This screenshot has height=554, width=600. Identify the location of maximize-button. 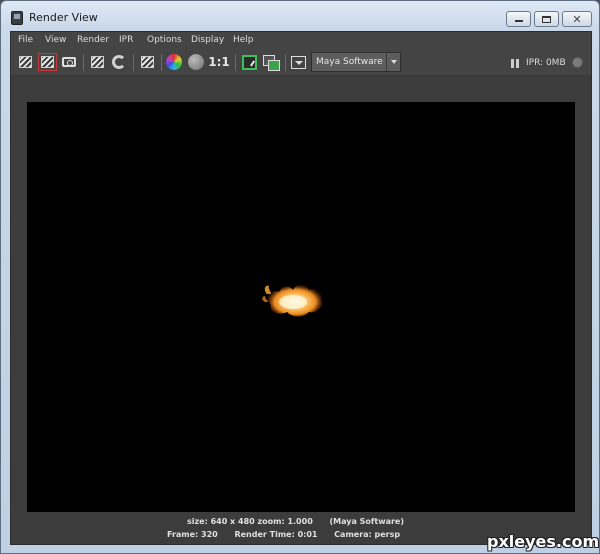
(546, 19).